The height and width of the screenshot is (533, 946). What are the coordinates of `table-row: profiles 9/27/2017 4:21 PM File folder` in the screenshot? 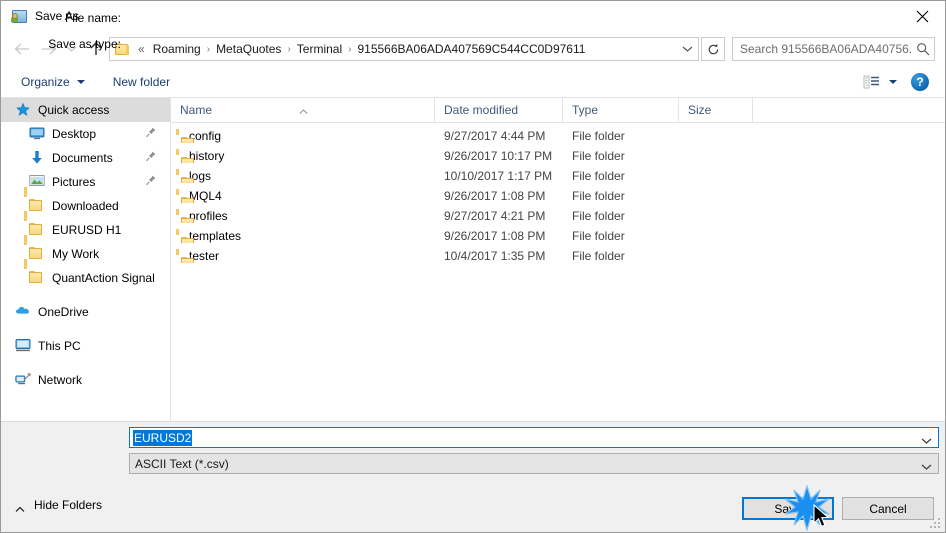 It's located at (558, 216).